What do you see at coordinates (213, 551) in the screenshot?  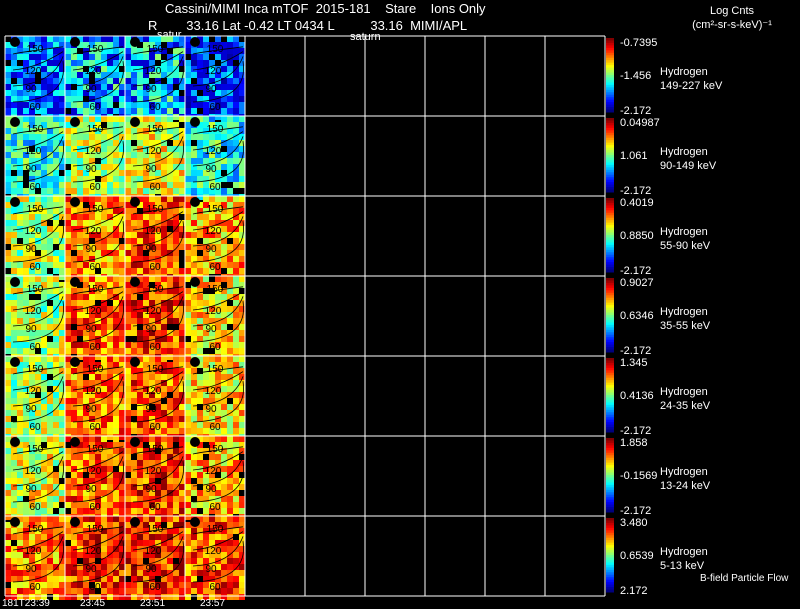 I see `contour-label: 120` at bounding box center [213, 551].